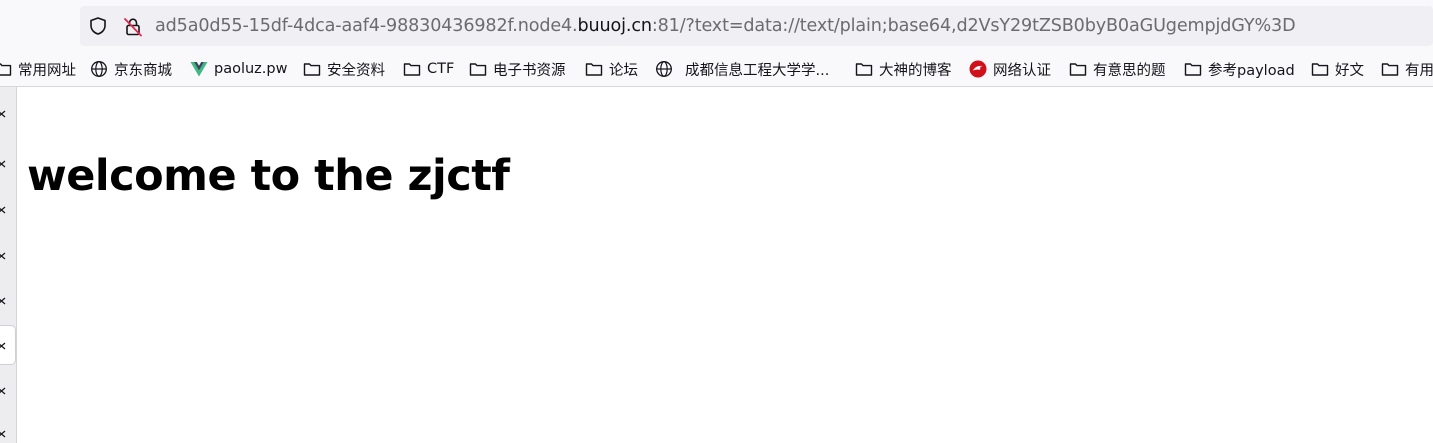 This screenshot has width=1433, height=443. I want to click on bookmark-label: 网络认证, so click(1022, 70).